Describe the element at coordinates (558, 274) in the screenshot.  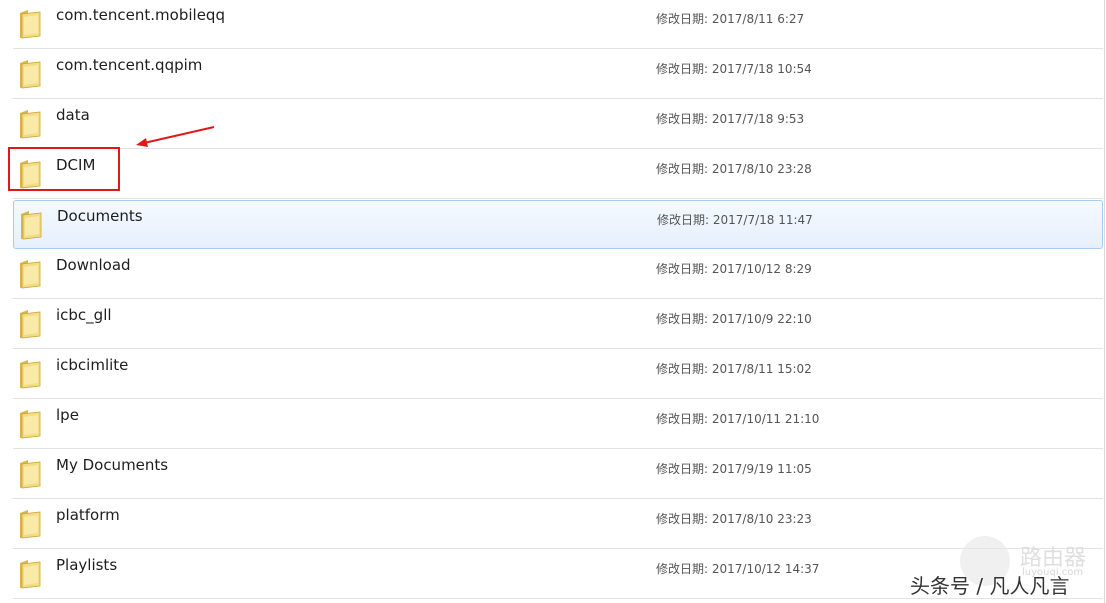
I see `folder-row: Download 修改日期: 2017/10/12 8:29` at that location.